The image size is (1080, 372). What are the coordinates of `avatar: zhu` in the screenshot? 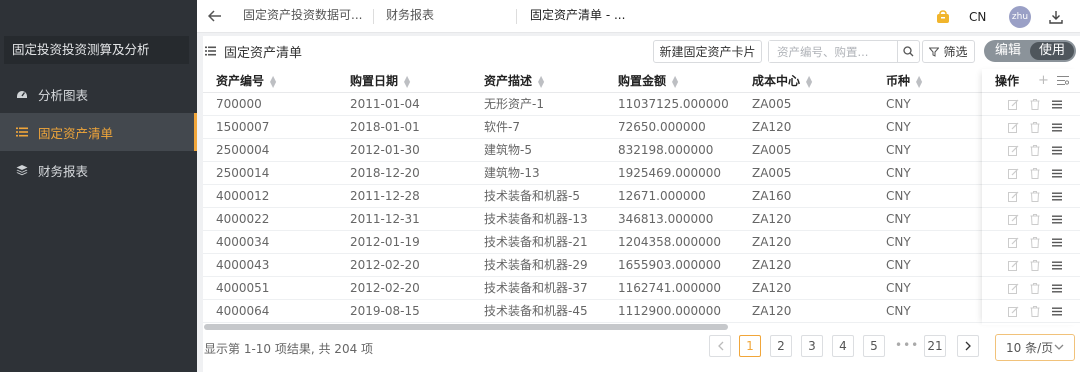 It's located at (1020, 16).